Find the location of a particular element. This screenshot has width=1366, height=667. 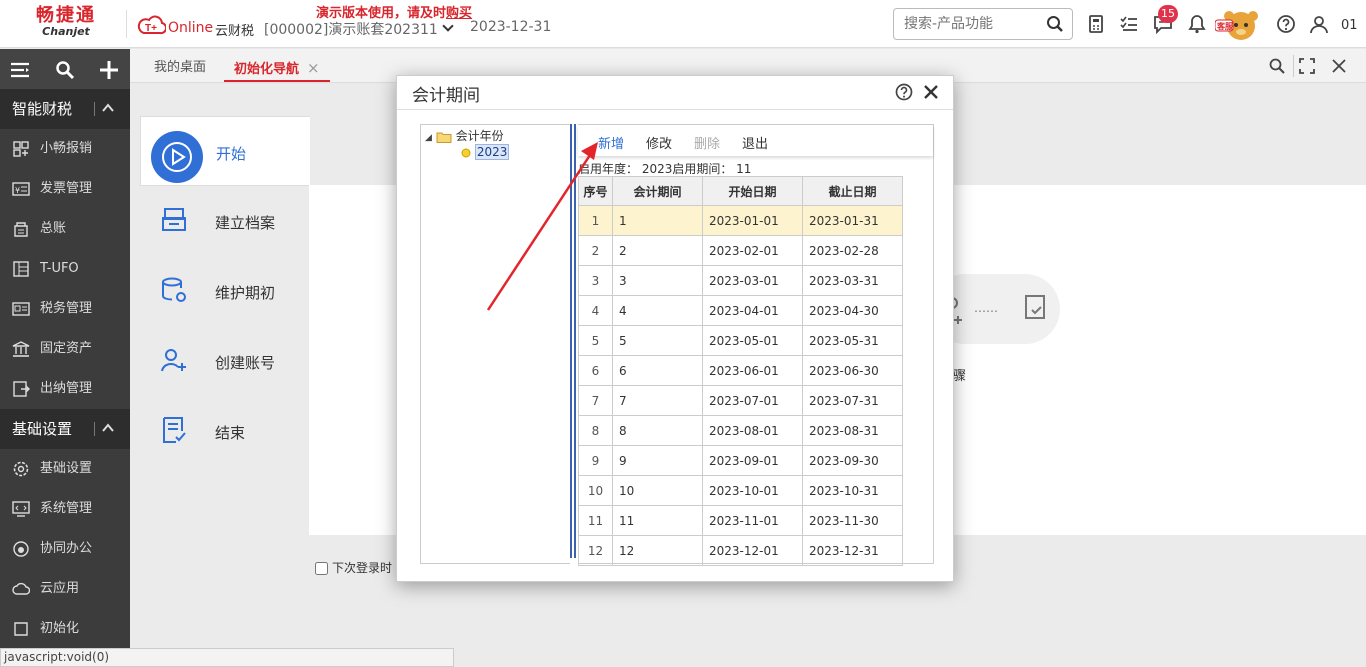

exit-button: 退出 is located at coordinates (755, 142).